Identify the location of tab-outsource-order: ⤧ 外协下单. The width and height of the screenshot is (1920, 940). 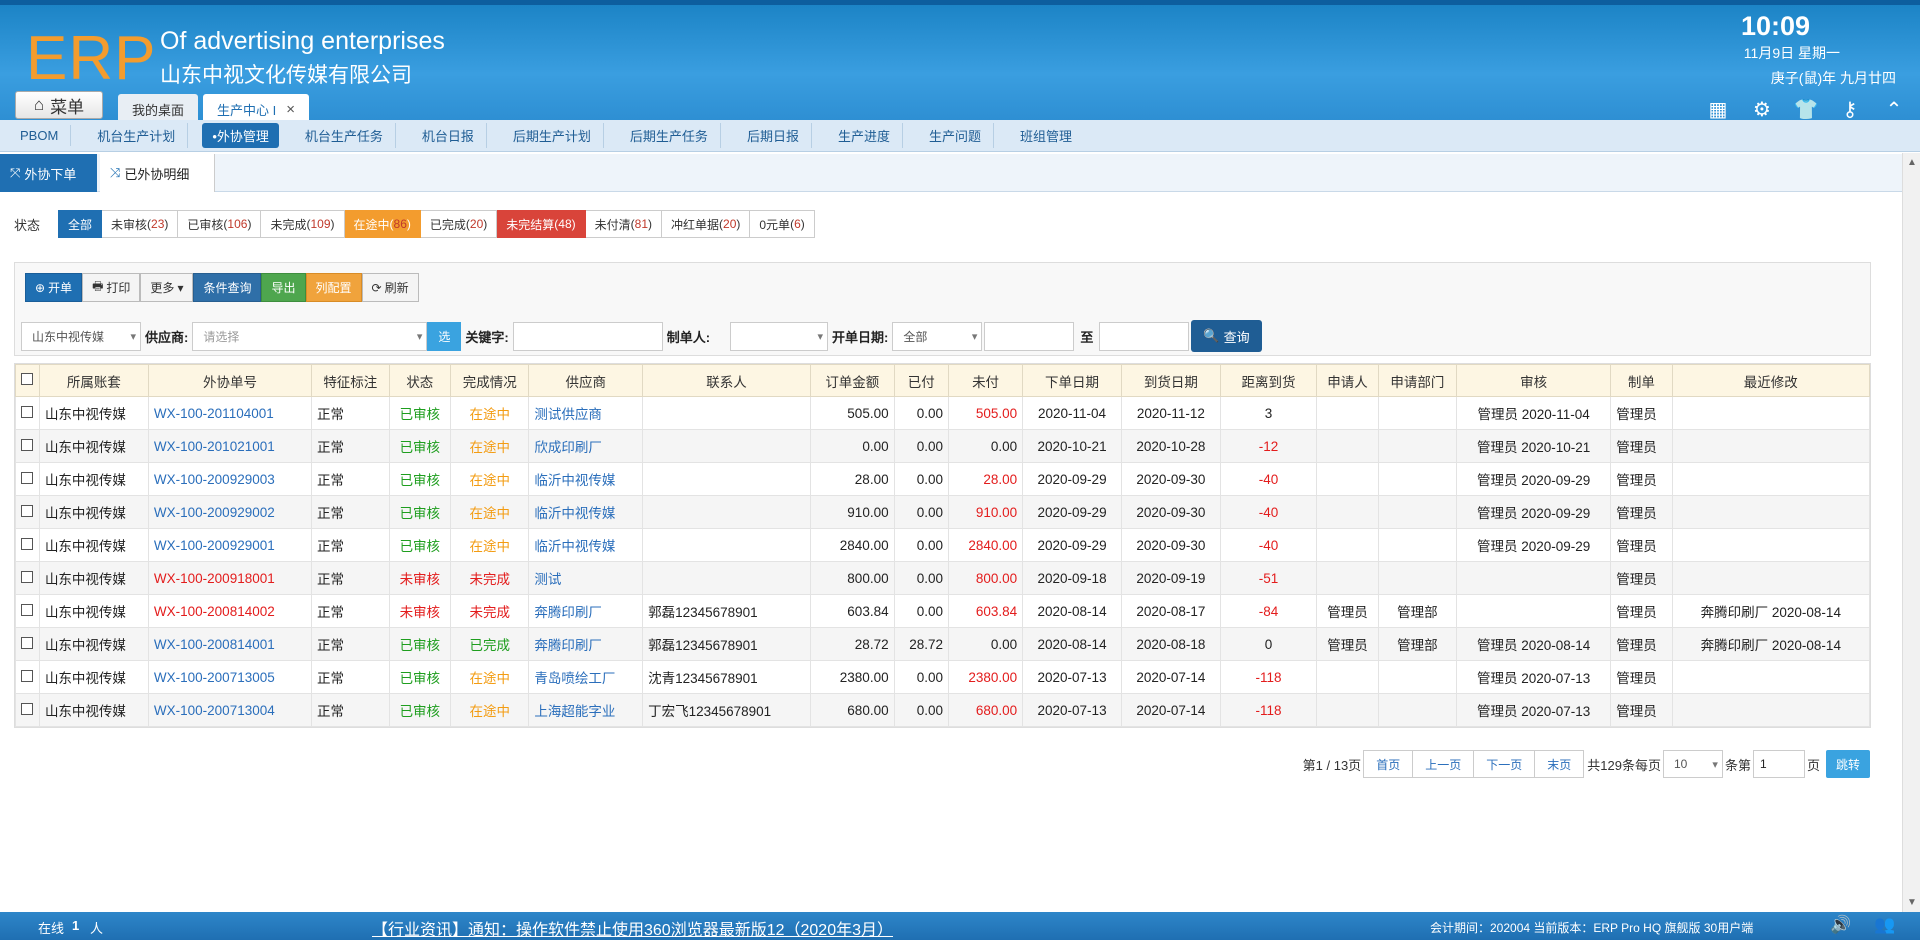
(48, 173).